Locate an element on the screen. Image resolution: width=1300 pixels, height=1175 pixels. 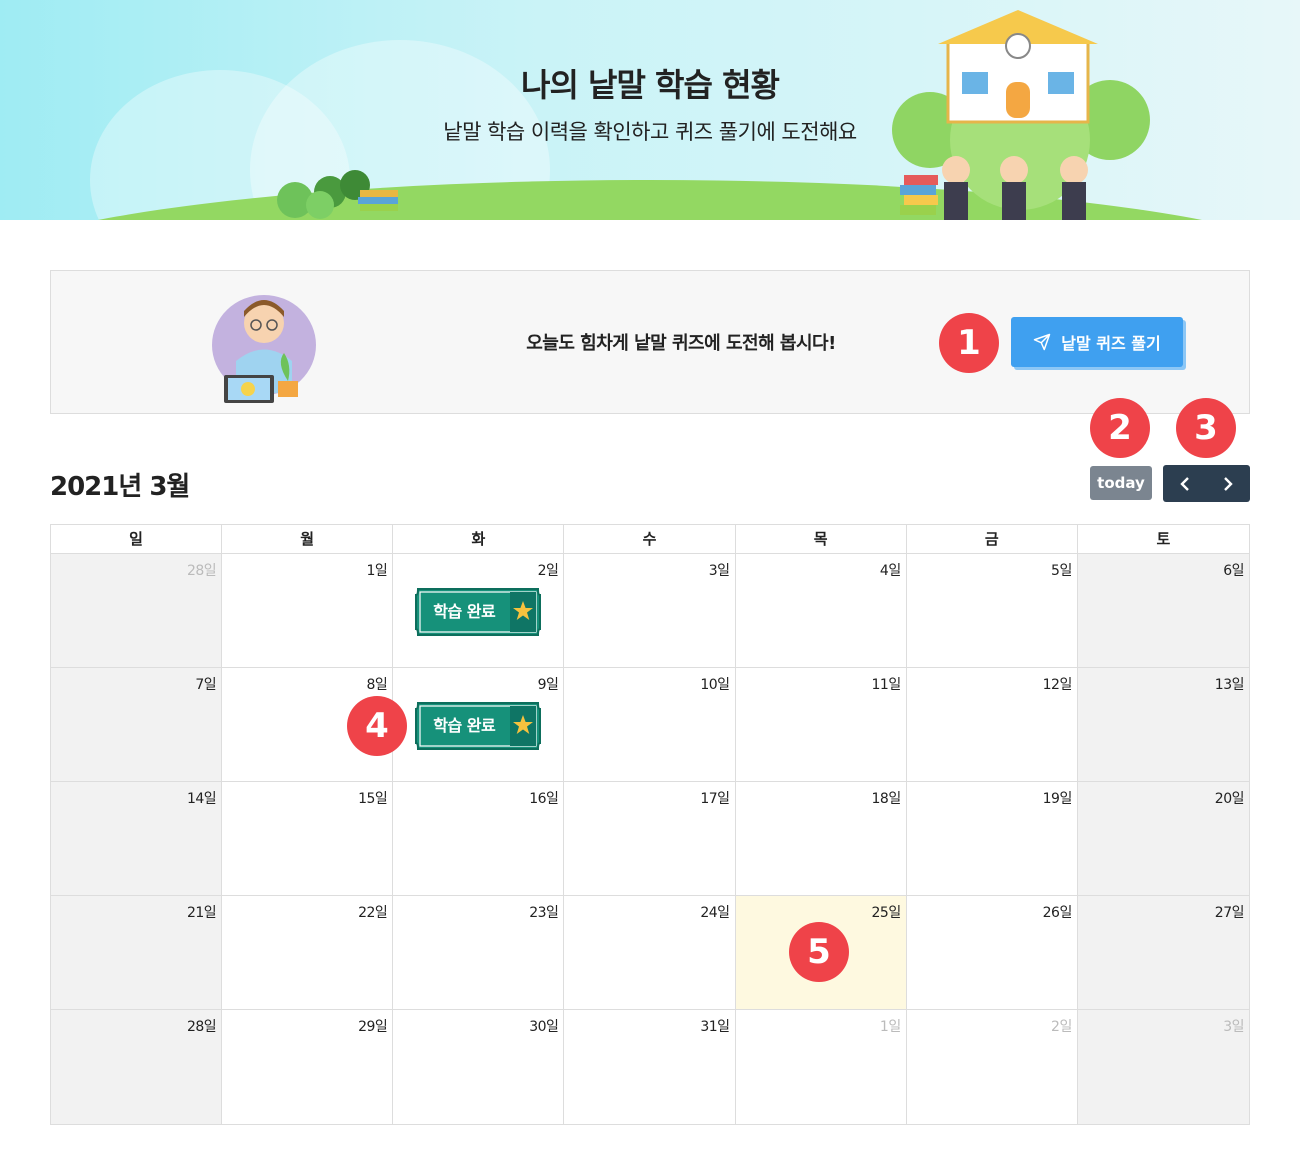
next-month-button is located at coordinates (1229, 483).